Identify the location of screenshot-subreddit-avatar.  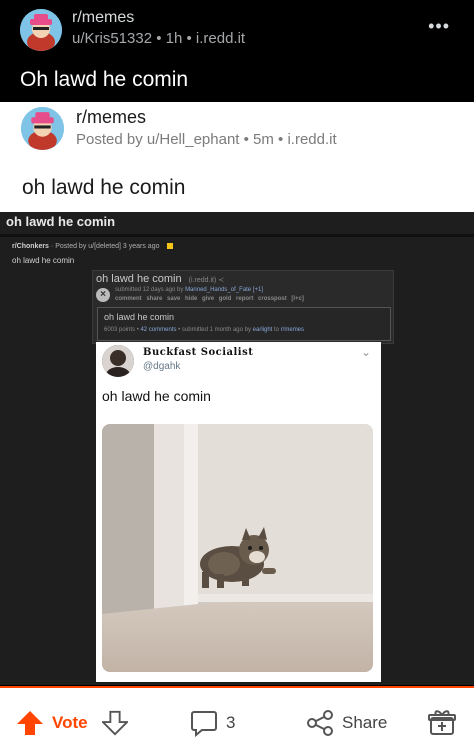
(42, 128).